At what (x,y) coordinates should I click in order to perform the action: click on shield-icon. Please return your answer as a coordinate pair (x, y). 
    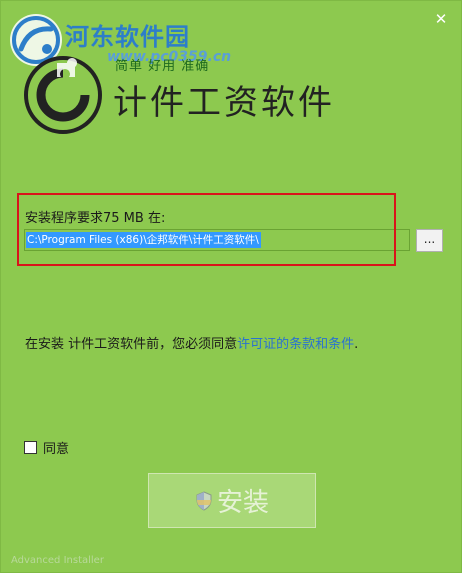
    Looking at the image, I should click on (204, 500).